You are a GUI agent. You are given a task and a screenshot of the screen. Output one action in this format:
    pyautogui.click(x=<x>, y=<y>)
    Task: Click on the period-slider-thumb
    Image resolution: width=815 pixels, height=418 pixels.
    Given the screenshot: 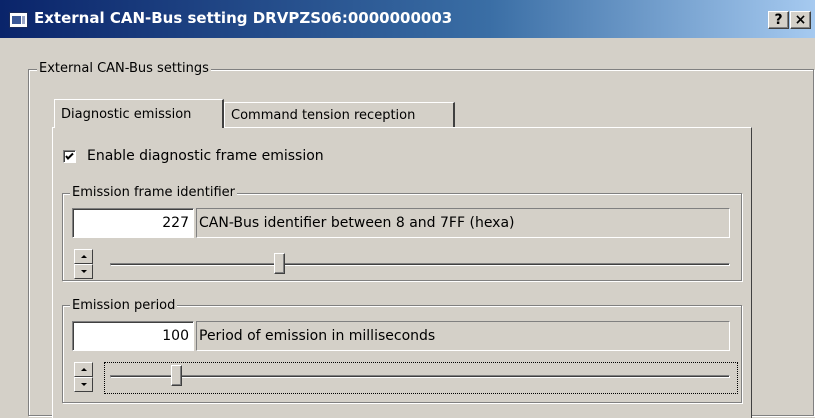 What is the action you would take?
    pyautogui.click(x=176, y=375)
    